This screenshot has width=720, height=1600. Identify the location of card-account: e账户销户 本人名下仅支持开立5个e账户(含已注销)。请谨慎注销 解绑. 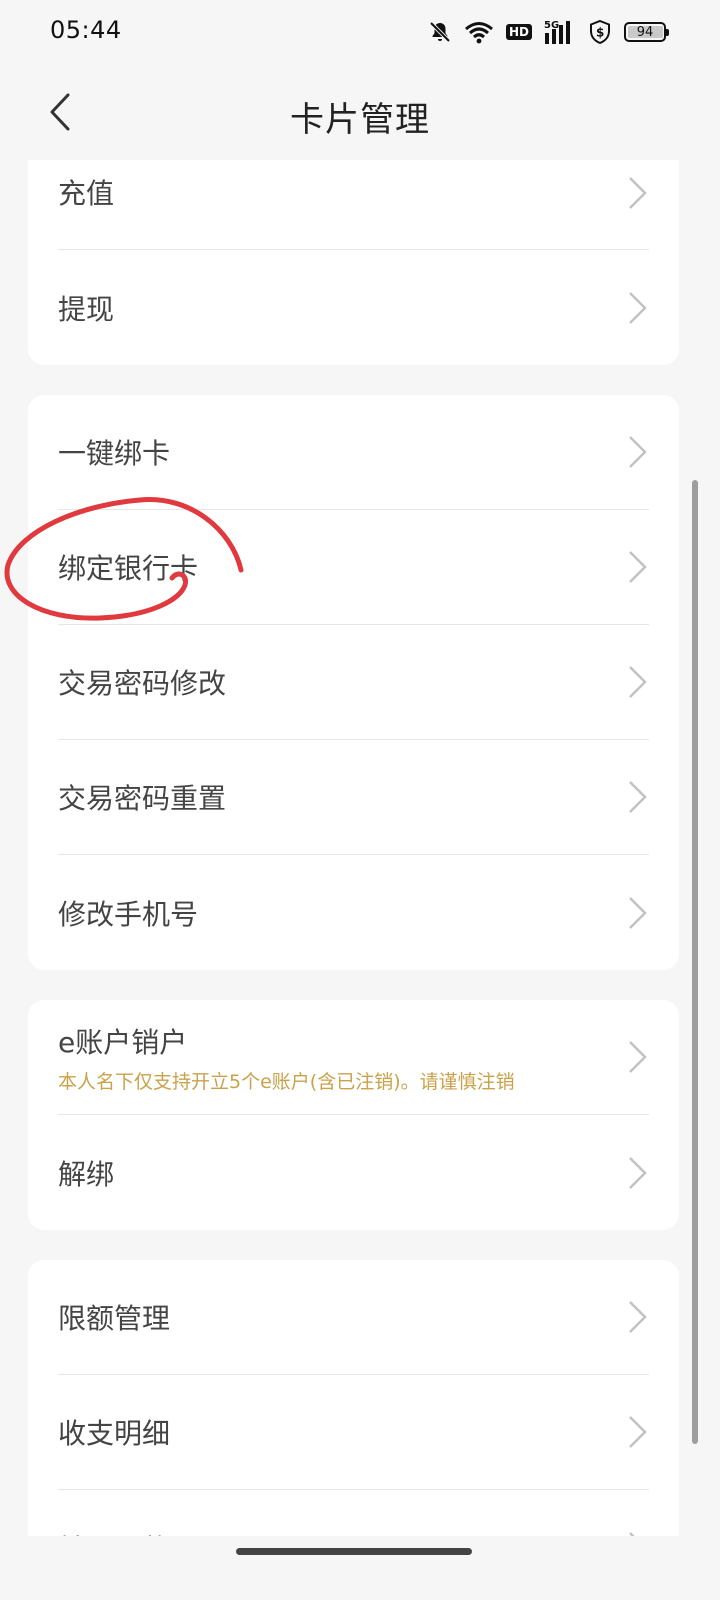
(353, 1115).